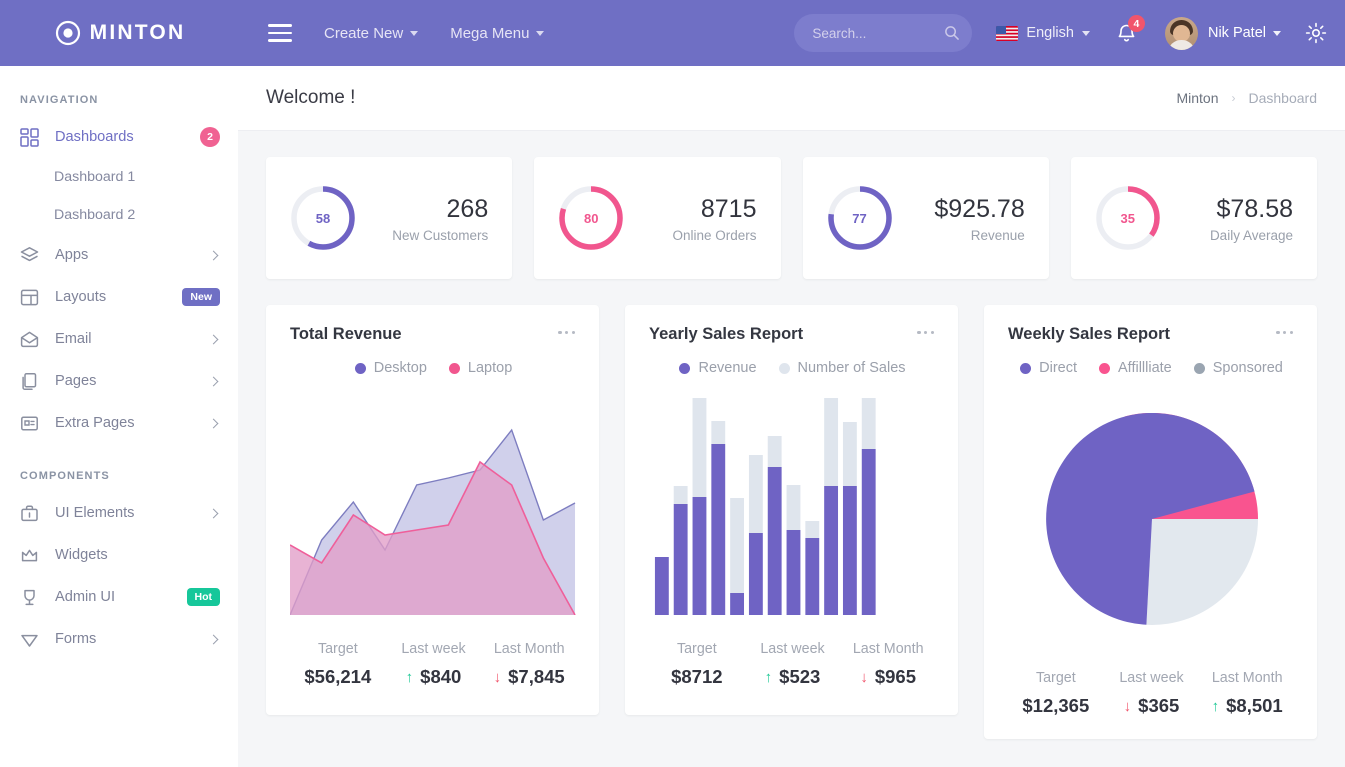  I want to click on legend-label: Affillliate, so click(1145, 368).